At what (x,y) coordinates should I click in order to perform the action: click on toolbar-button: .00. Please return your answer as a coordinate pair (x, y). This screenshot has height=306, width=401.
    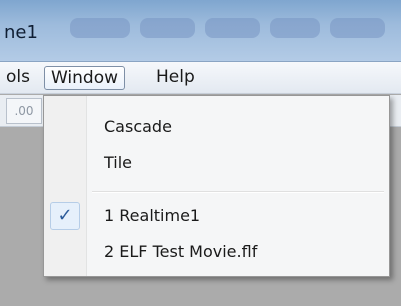
    Looking at the image, I should click on (24, 111).